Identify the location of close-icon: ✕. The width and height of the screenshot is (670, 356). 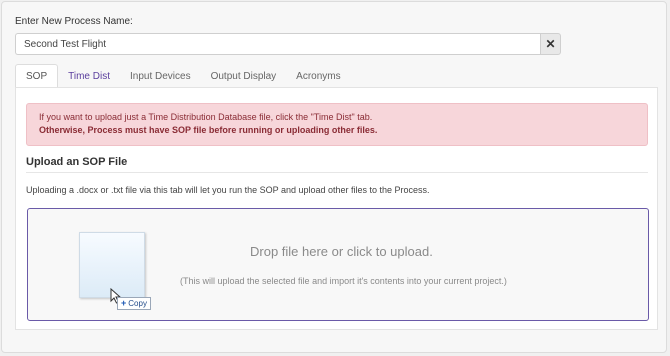
(550, 44).